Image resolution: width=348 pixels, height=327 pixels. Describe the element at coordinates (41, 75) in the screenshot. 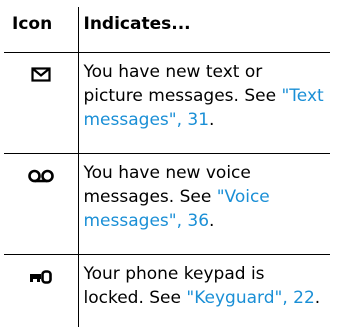

I see `envelope-icon` at that location.